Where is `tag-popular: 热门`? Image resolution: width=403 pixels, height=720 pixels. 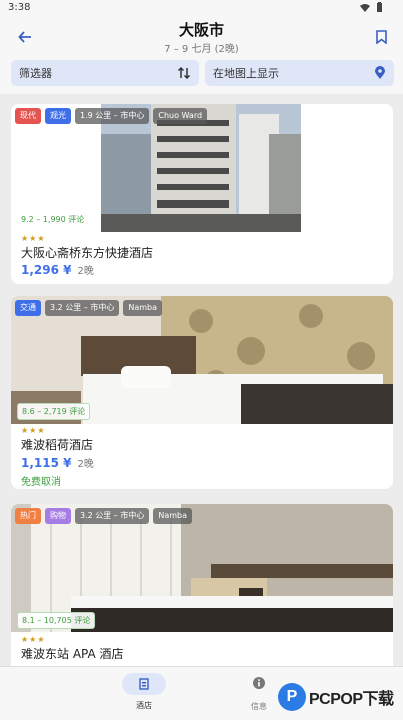 tag-popular: 热门 is located at coordinates (28, 516).